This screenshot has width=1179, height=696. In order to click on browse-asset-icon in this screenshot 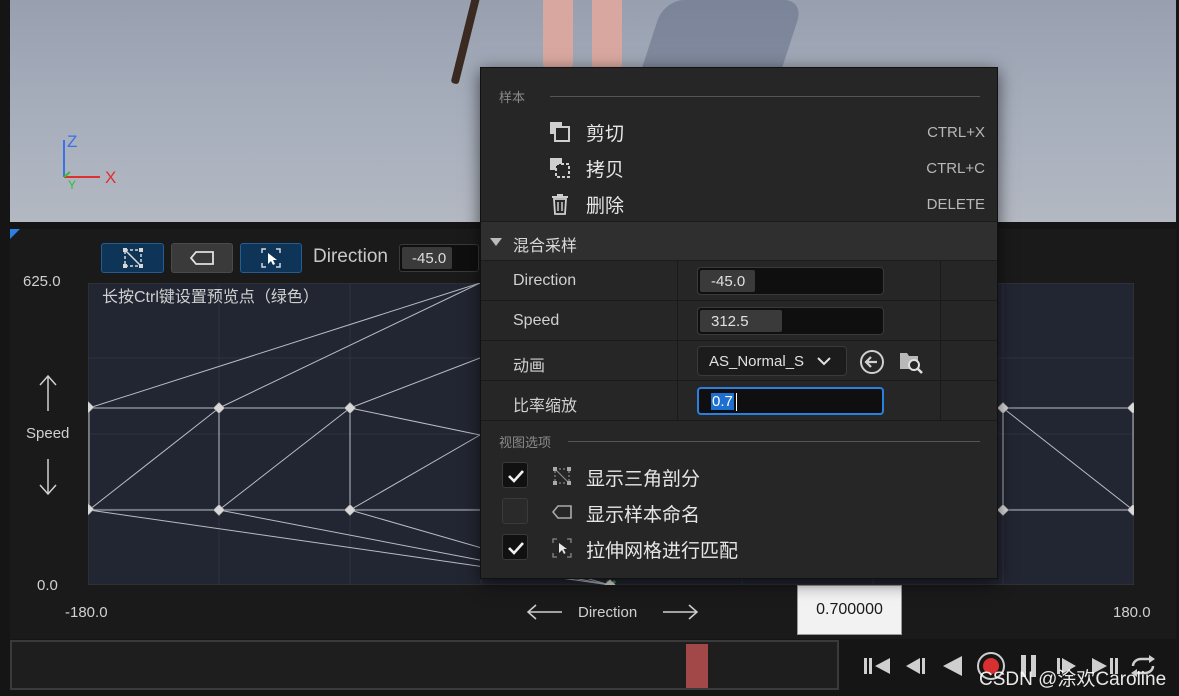, I will do `click(911, 362)`.